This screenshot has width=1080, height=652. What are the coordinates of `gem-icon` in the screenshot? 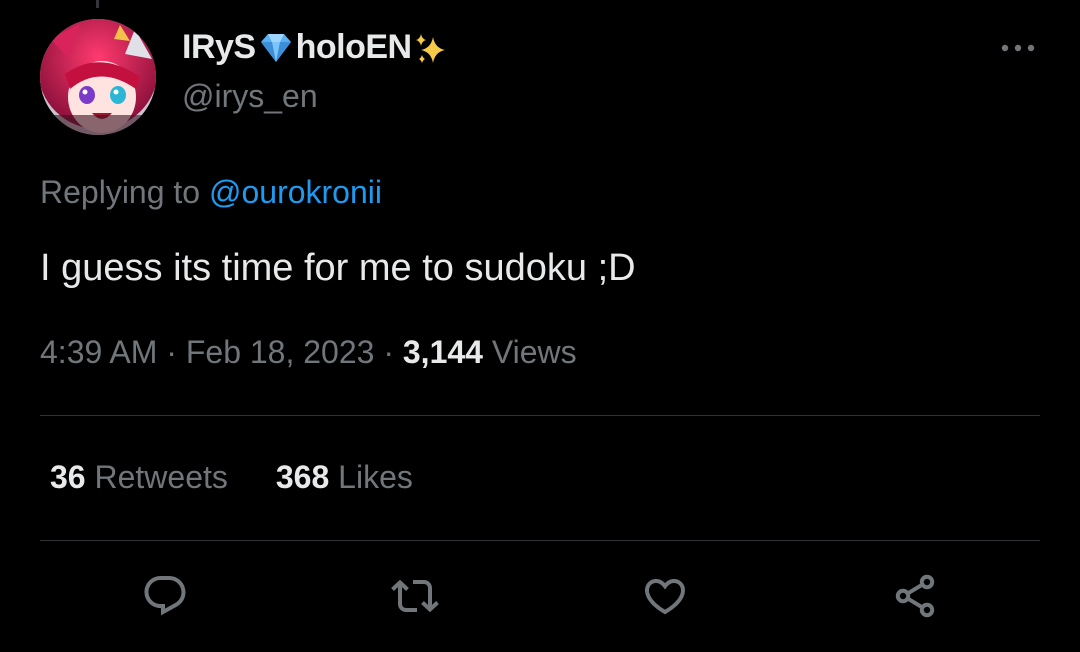 It's located at (276, 48).